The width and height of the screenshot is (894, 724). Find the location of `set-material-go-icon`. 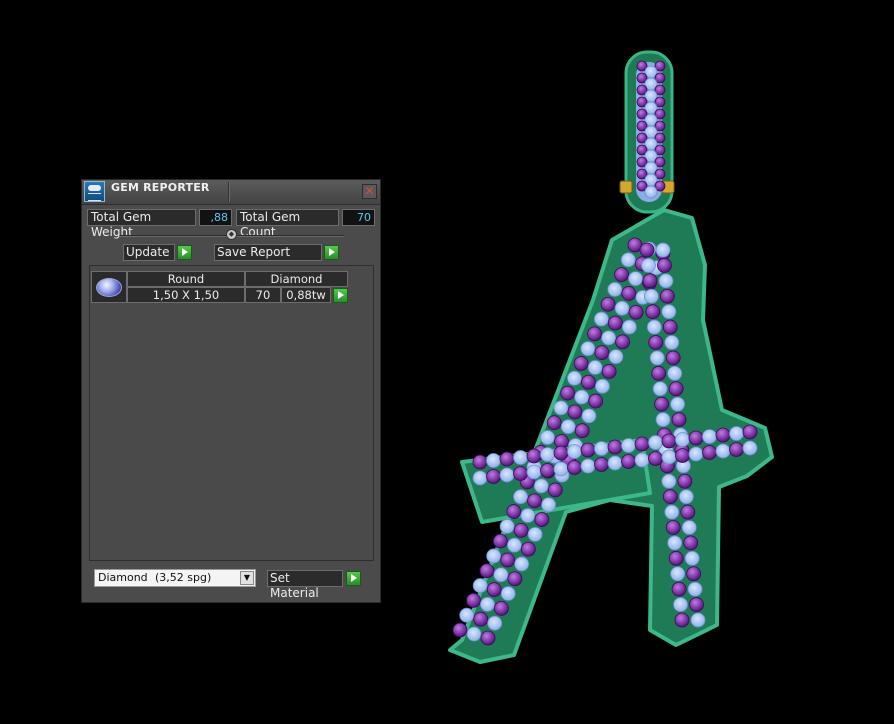

set-material-go-icon is located at coordinates (353, 578).